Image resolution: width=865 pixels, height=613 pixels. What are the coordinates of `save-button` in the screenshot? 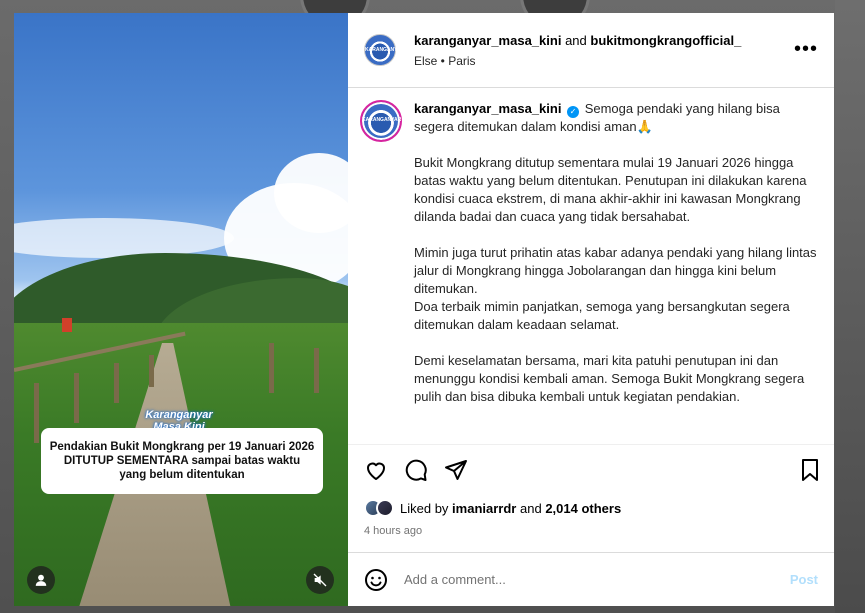 It's located at (810, 470).